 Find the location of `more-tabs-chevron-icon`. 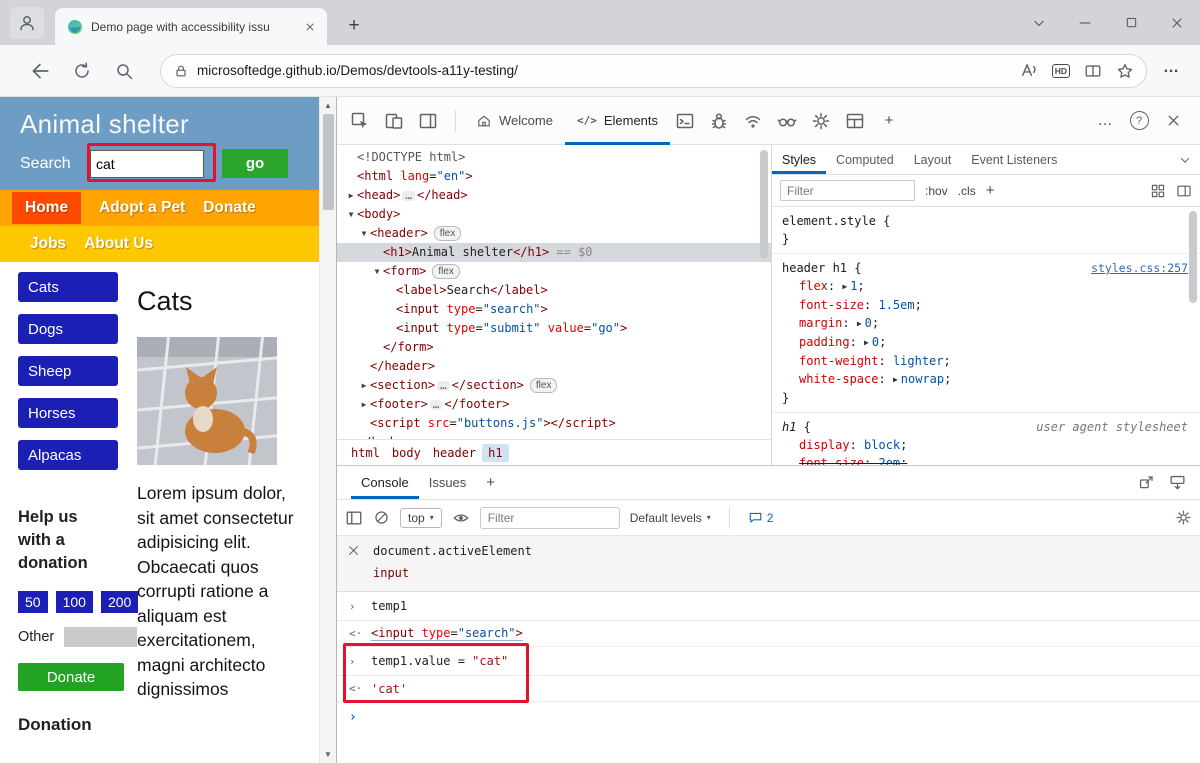

more-tabs-chevron-icon is located at coordinates (1185, 160).